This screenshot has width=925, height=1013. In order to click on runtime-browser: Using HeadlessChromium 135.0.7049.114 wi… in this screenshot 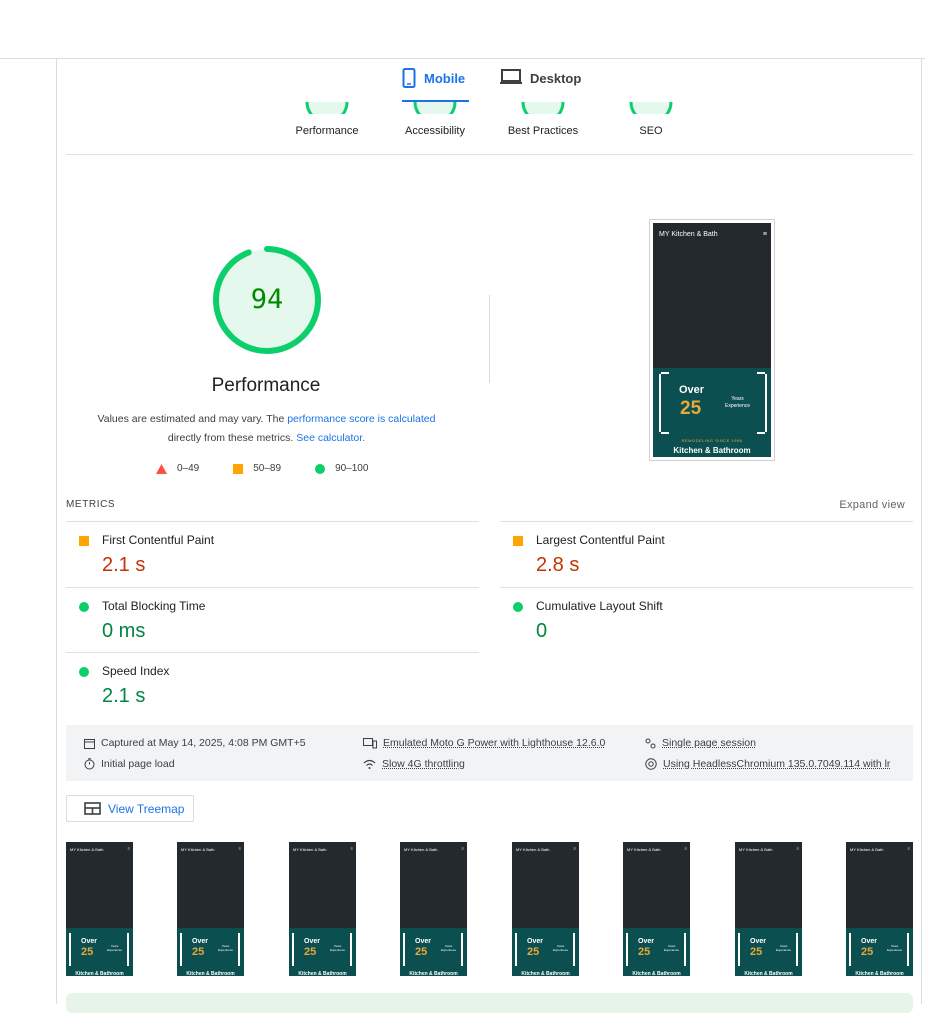, I will do `click(767, 764)`.